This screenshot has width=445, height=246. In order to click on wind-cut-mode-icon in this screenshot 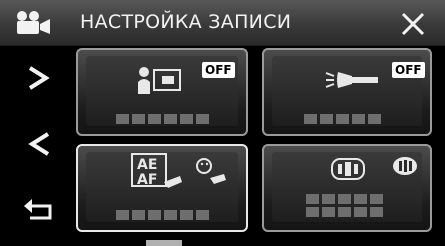, I will do `click(405, 166)`.